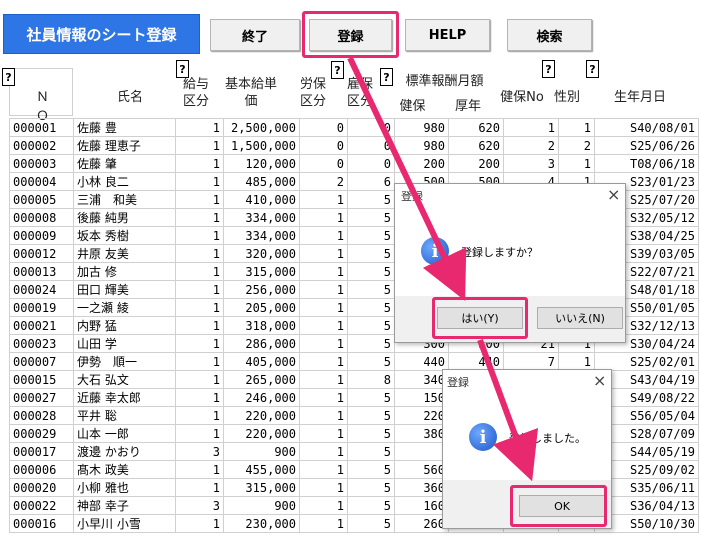 The height and width of the screenshot is (537, 701). What do you see at coordinates (508, 410) in the screenshot?
I see `arrow-to-ok` at bounding box center [508, 410].